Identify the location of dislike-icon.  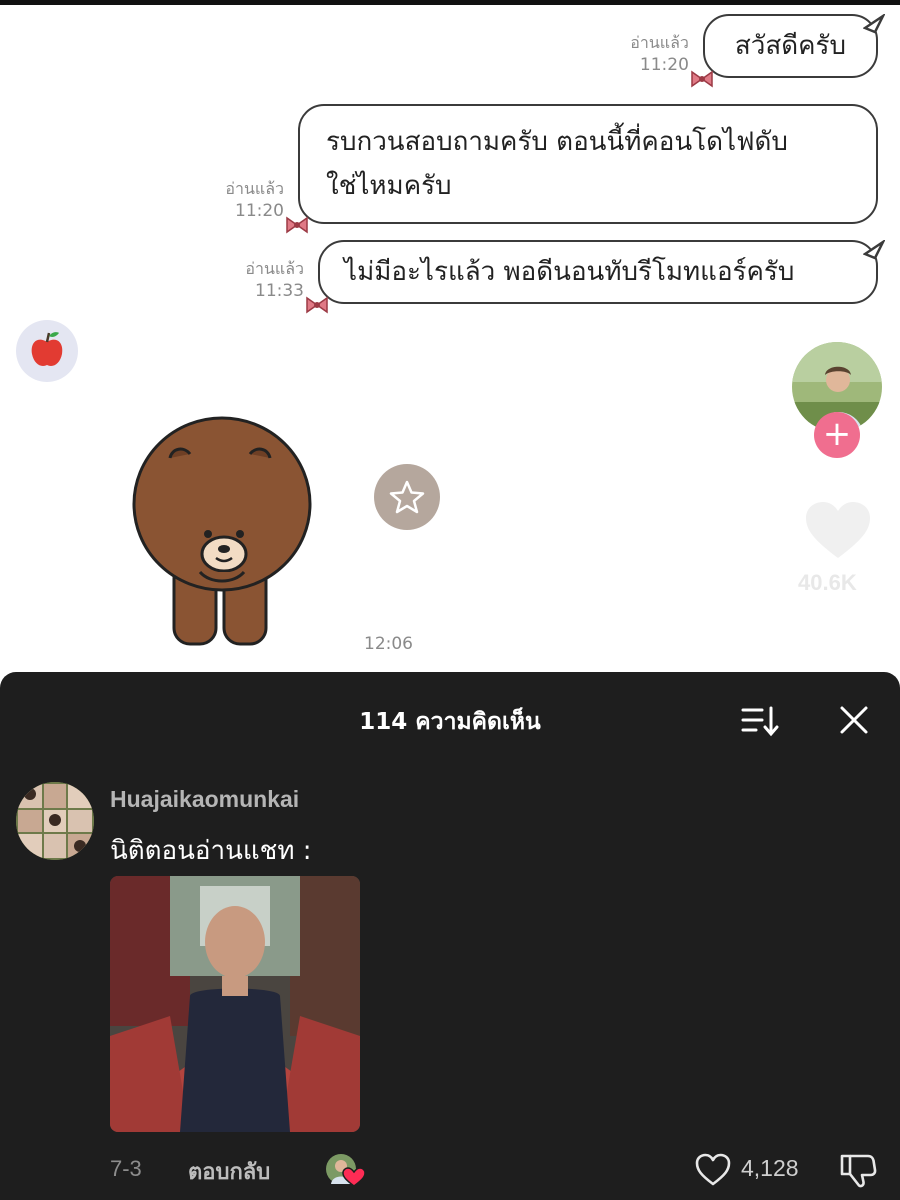
(858, 1170).